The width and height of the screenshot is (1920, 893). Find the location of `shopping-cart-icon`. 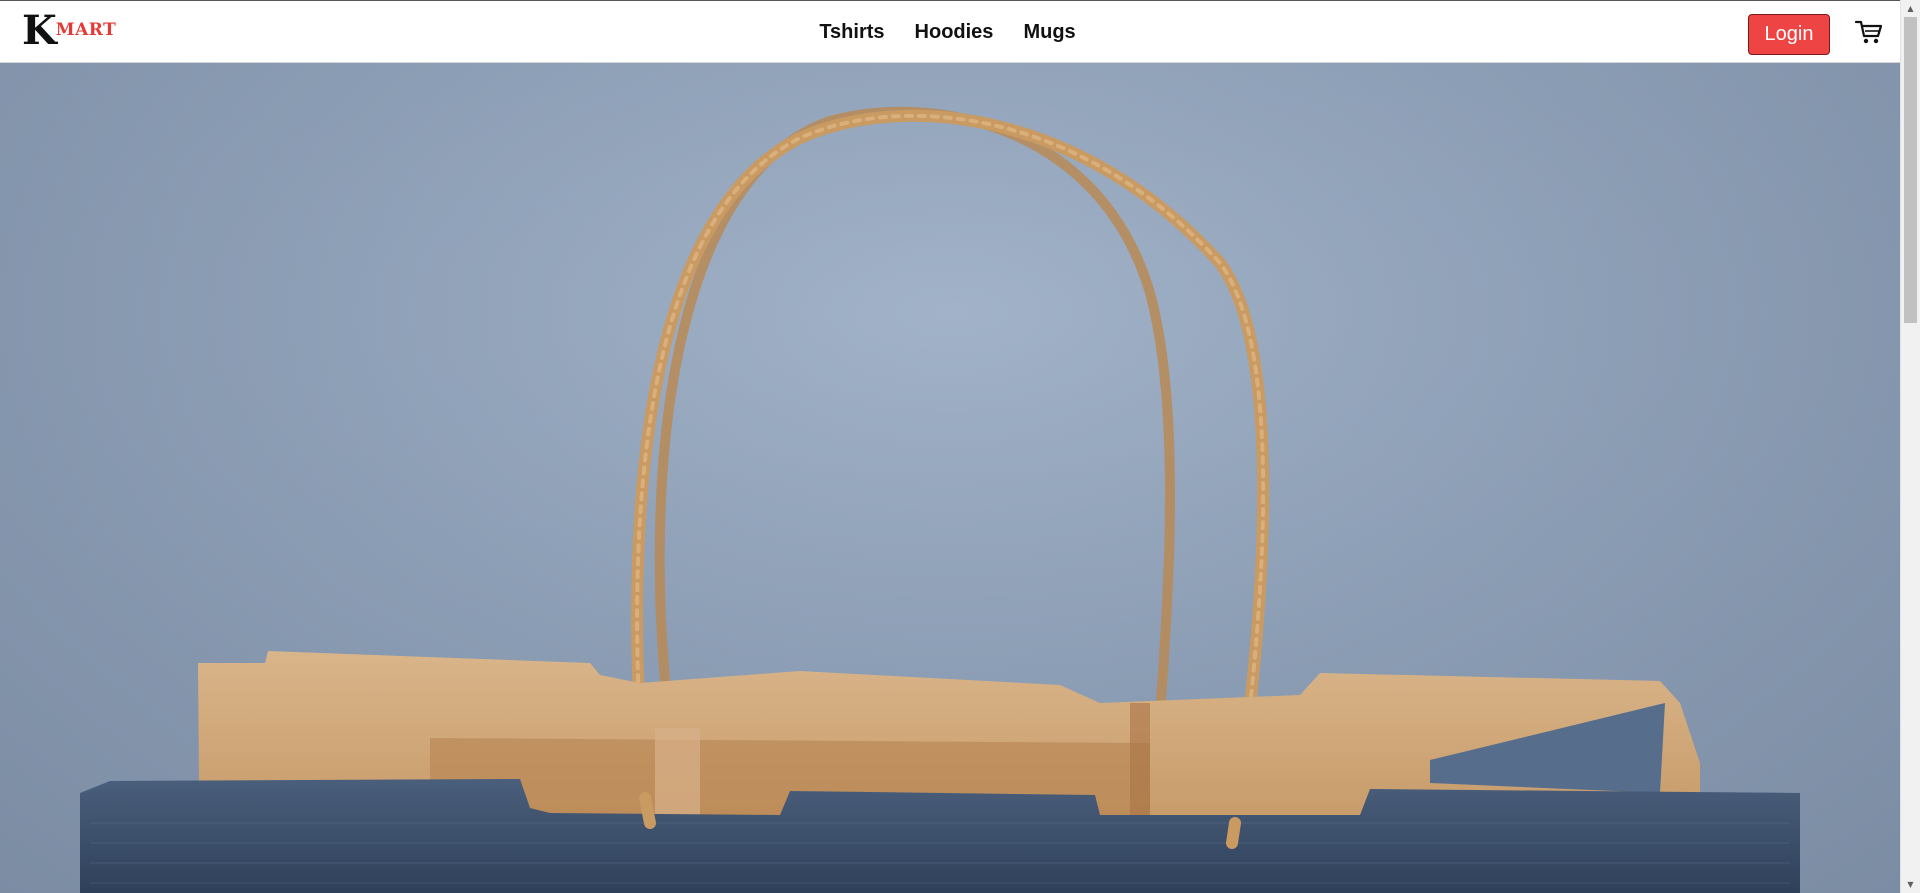

shopping-cart-icon is located at coordinates (1869, 32).